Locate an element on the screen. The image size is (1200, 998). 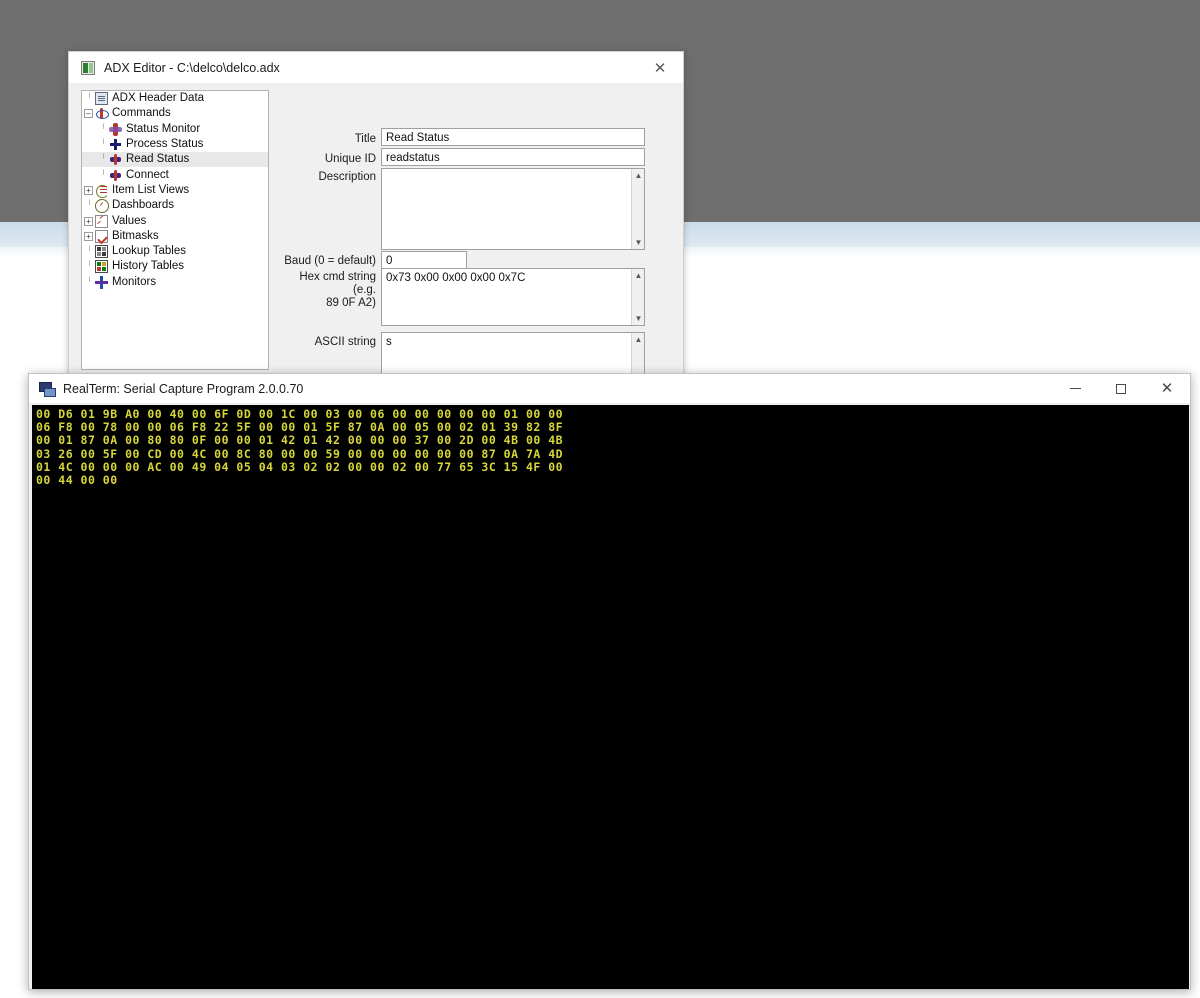
baud-label: Baud (0 = default) is located at coordinates (330, 261).